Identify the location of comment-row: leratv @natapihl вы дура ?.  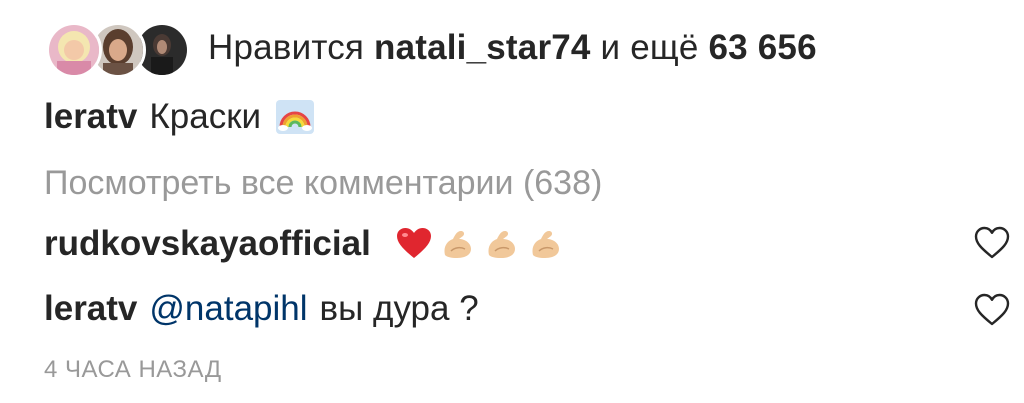
(534, 309).